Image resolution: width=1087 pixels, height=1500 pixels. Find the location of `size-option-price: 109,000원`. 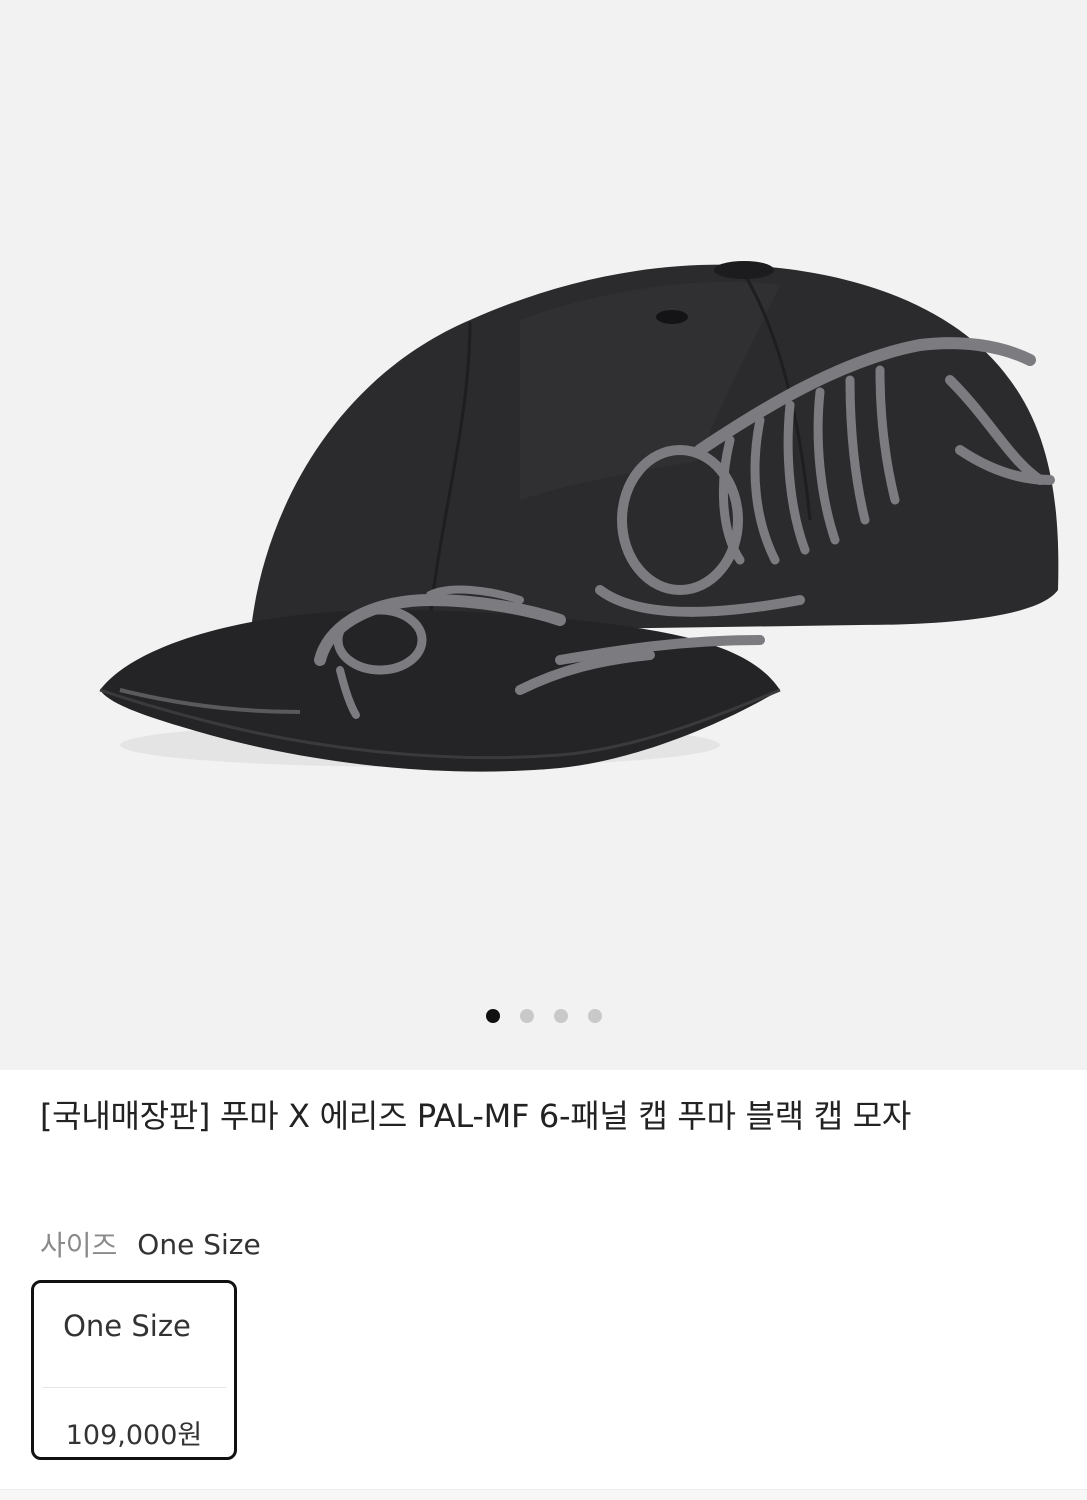

size-option-price: 109,000원 is located at coordinates (134, 1435).